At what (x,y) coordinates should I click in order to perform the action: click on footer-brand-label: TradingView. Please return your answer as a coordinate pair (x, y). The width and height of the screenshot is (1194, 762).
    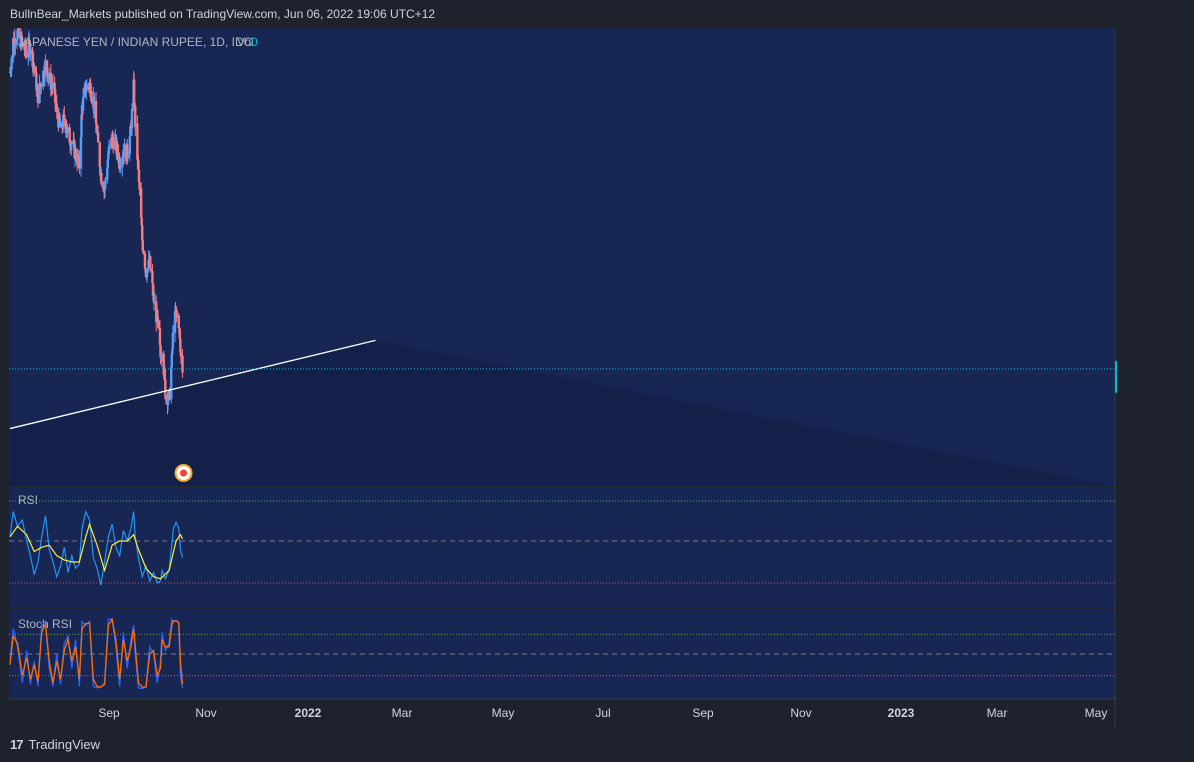
    Looking at the image, I should click on (64, 744).